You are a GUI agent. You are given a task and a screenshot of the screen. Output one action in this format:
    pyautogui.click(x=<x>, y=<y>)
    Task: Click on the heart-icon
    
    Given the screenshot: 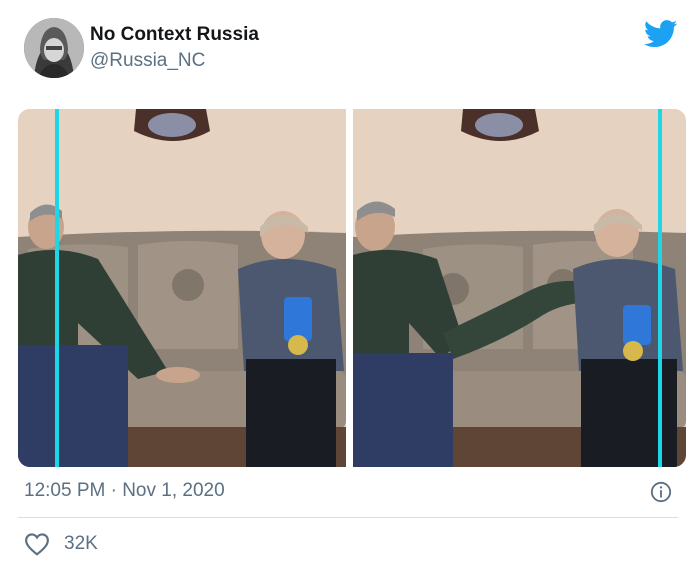 What is the action you would take?
    pyautogui.click(x=37, y=544)
    